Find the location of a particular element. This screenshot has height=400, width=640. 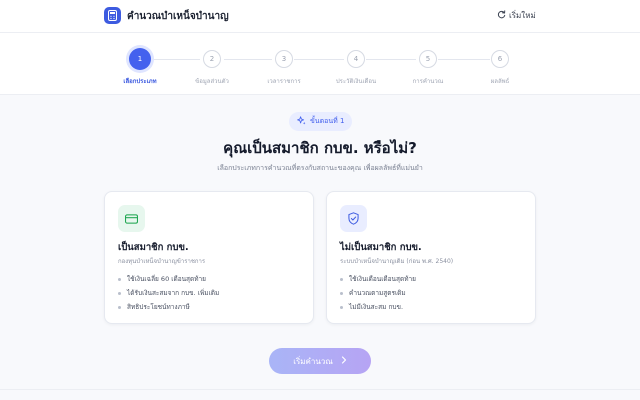

bullet-text: คำนวณตามสูตรเดิม is located at coordinates (377, 293).